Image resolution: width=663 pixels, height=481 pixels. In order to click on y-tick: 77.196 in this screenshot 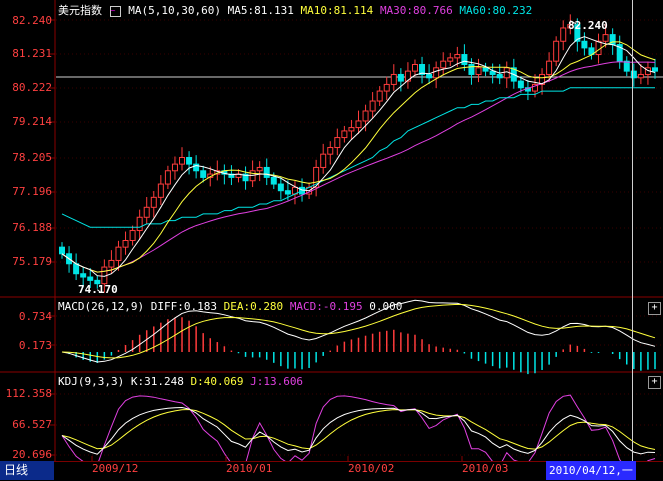, I will do `click(32, 191)`.